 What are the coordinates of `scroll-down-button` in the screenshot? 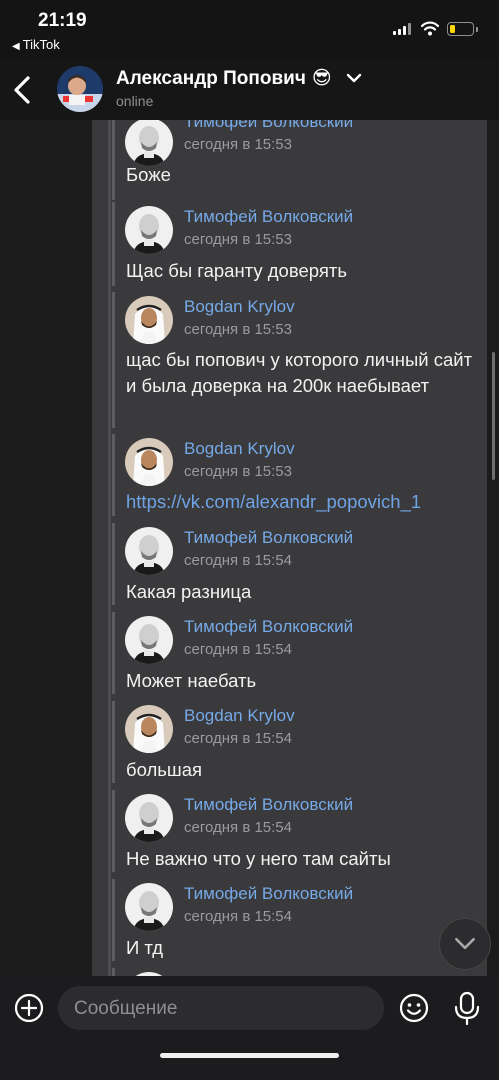 It's located at (465, 944).